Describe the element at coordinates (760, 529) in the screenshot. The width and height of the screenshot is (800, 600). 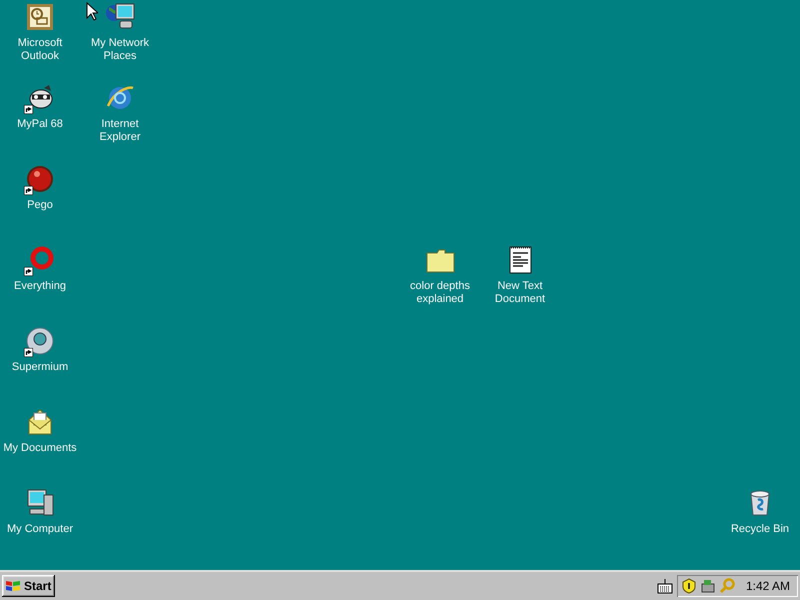
I see `icon-label: Recycle Bin` at that location.